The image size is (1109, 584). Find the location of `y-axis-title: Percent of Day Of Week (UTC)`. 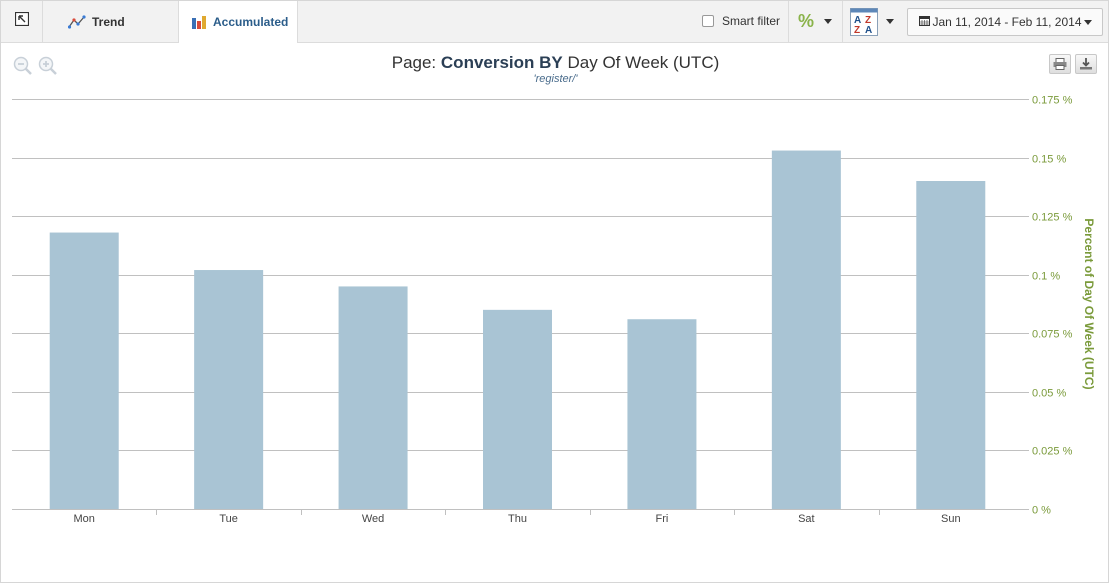

y-axis-title: Percent of Day Of Week (UTC) is located at coordinates (1089, 303).